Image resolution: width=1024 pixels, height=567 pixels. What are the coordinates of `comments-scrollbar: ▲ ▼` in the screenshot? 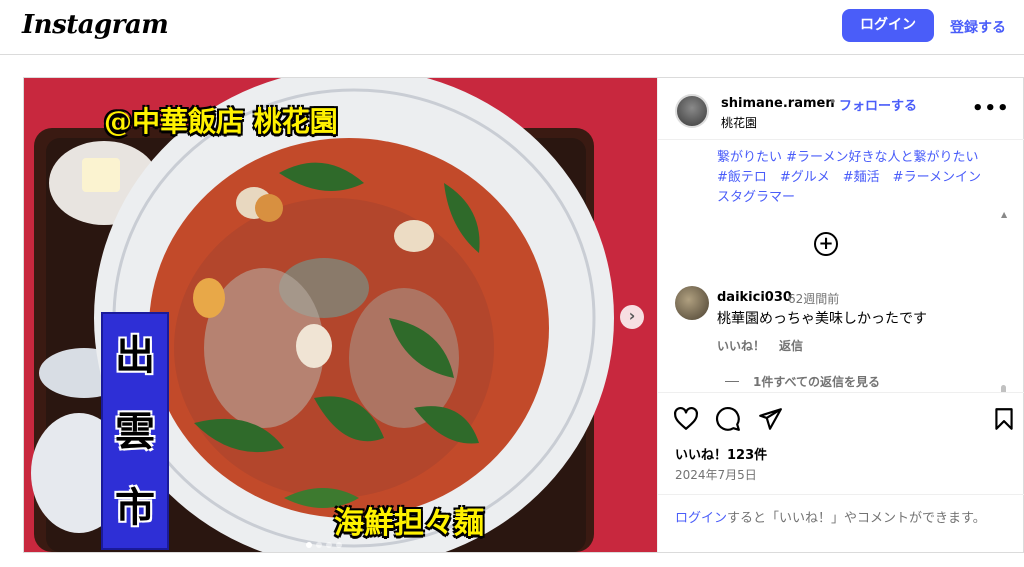 It's located at (1004, 301).